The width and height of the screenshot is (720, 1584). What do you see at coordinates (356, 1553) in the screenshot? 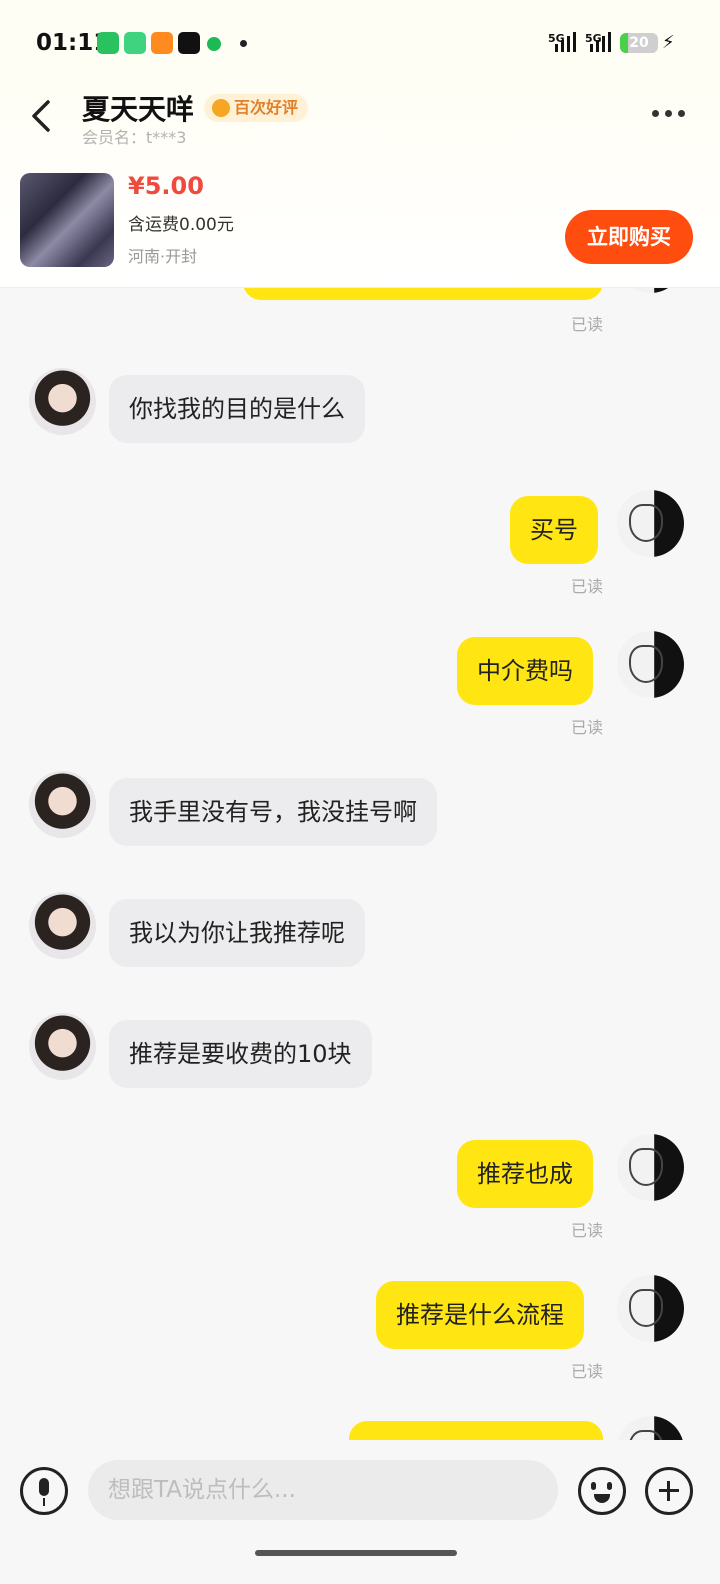
I see `home-indicator` at bounding box center [356, 1553].